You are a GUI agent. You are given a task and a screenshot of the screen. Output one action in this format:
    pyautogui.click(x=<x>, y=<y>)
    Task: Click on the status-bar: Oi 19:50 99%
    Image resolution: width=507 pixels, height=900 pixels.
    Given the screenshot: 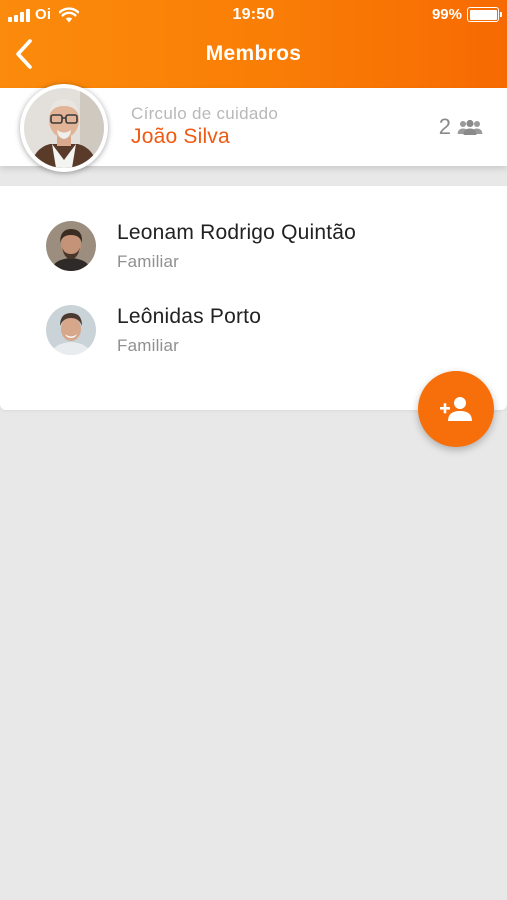 What is the action you would take?
    pyautogui.click(x=253, y=15)
    